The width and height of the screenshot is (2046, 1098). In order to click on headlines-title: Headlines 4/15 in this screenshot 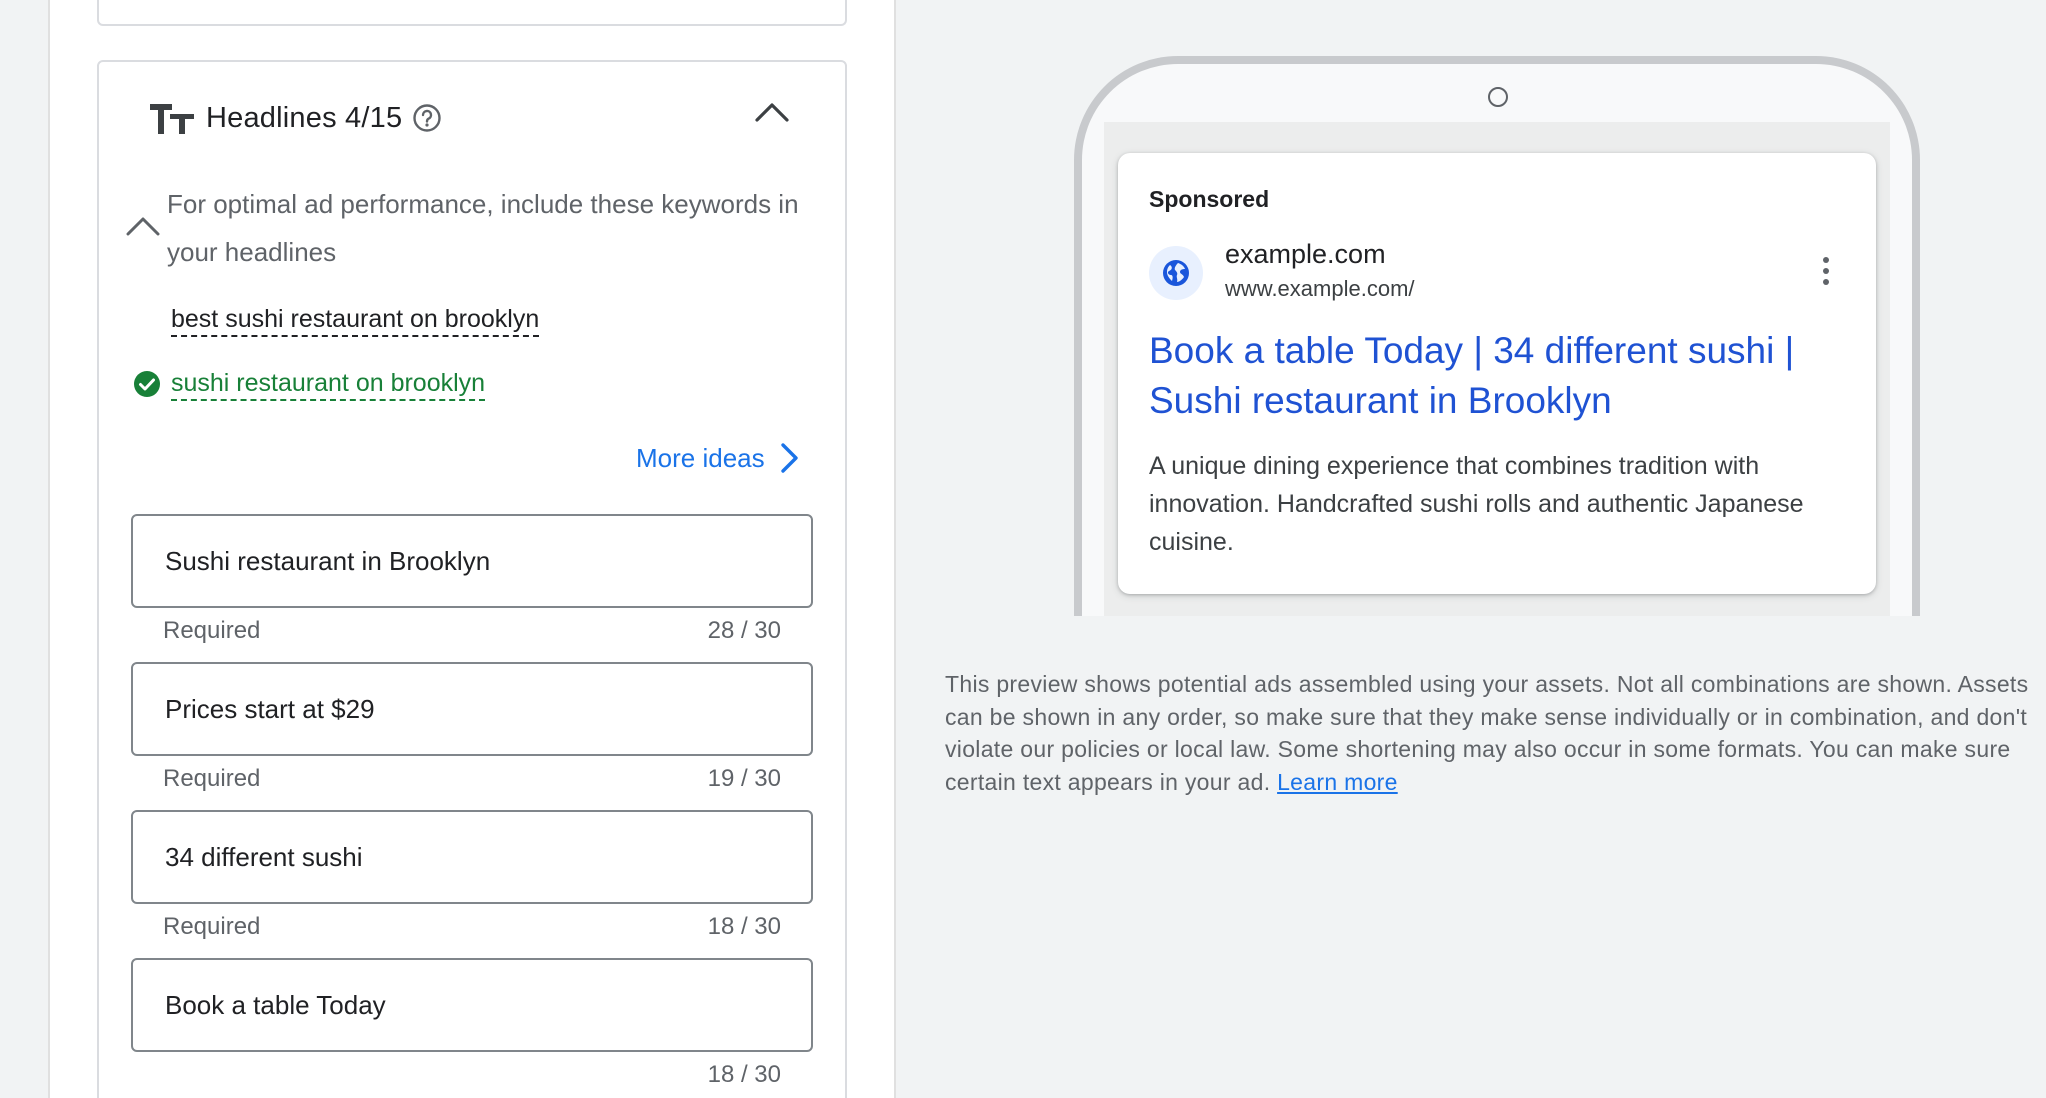, I will do `click(304, 117)`.